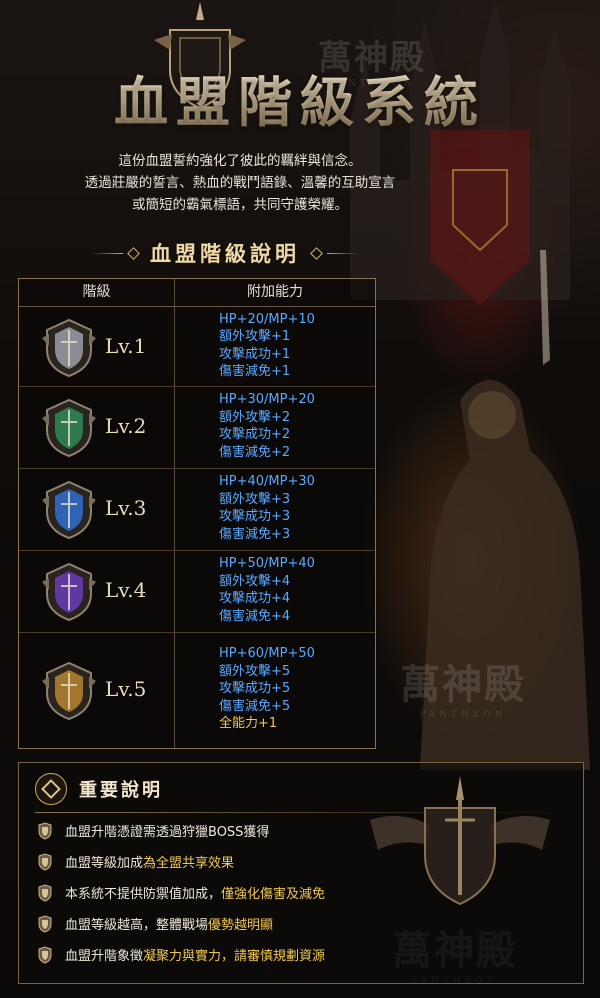  I want to click on stat-line: 額外攻擊+1, so click(255, 336).